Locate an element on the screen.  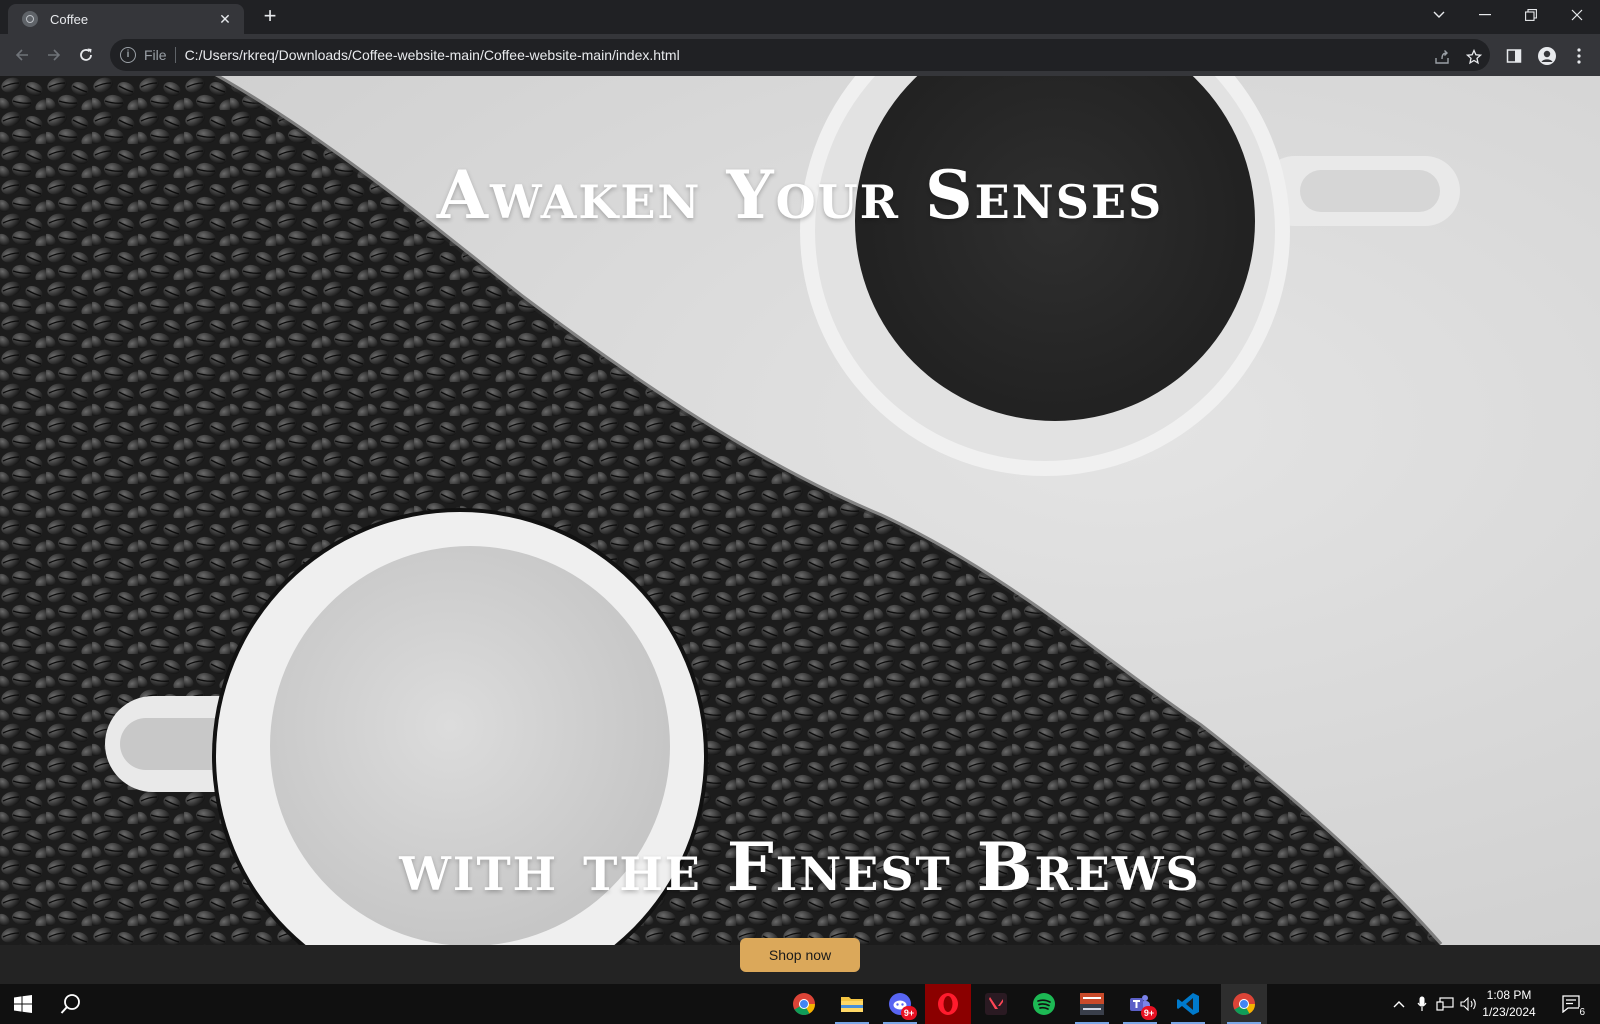
teams-taskbar-icon: 9+ is located at coordinates (1140, 1004).